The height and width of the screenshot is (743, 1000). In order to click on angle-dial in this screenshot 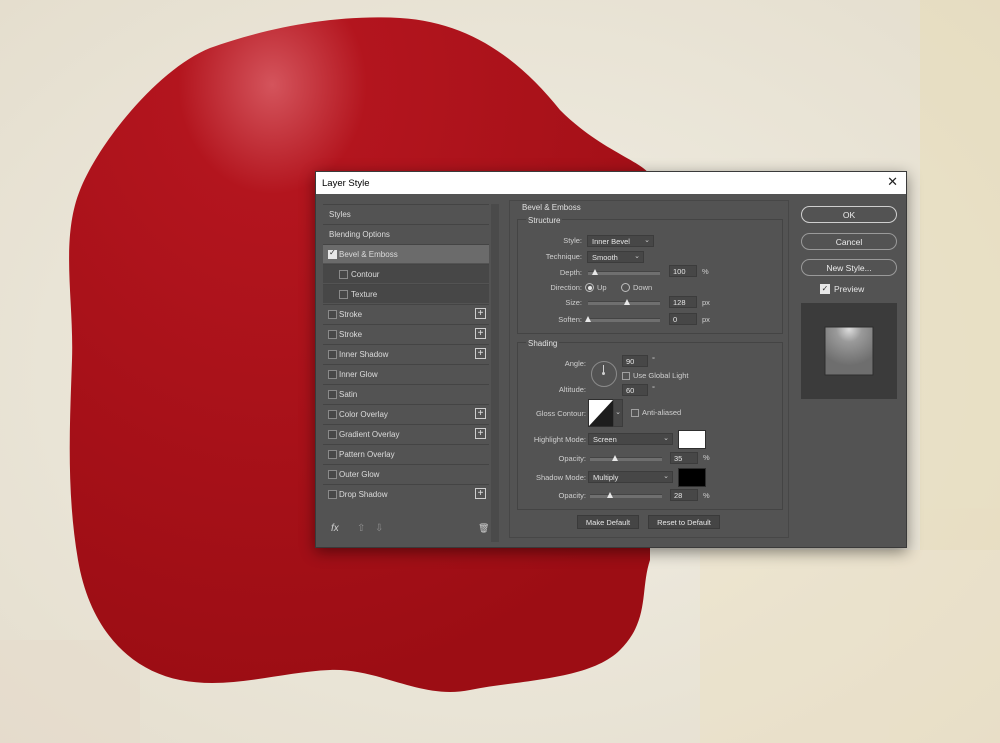, I will do `click(604, 374)`.